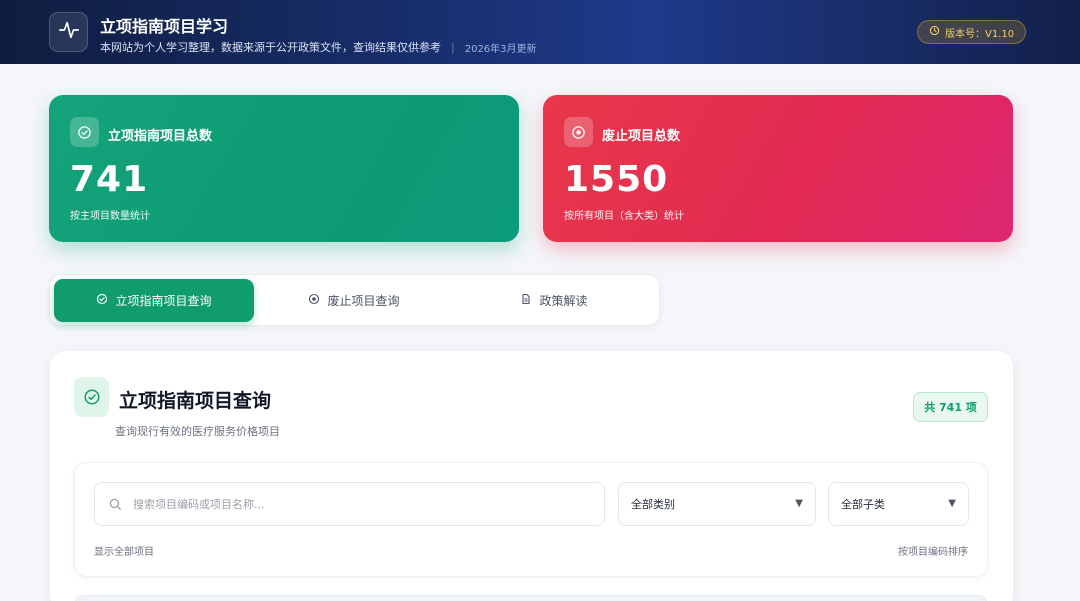 The width and height of the screenshot is (1080, 601). I want to click on approved-stat-card: 立项指南项目总数 741 按主项目数量统计, so click(284, 168).